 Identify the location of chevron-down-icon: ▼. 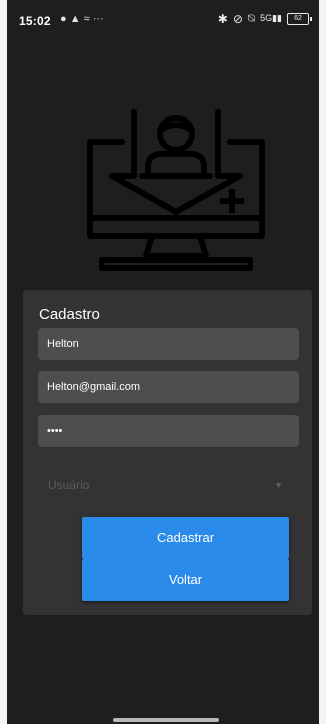
(278, 485).